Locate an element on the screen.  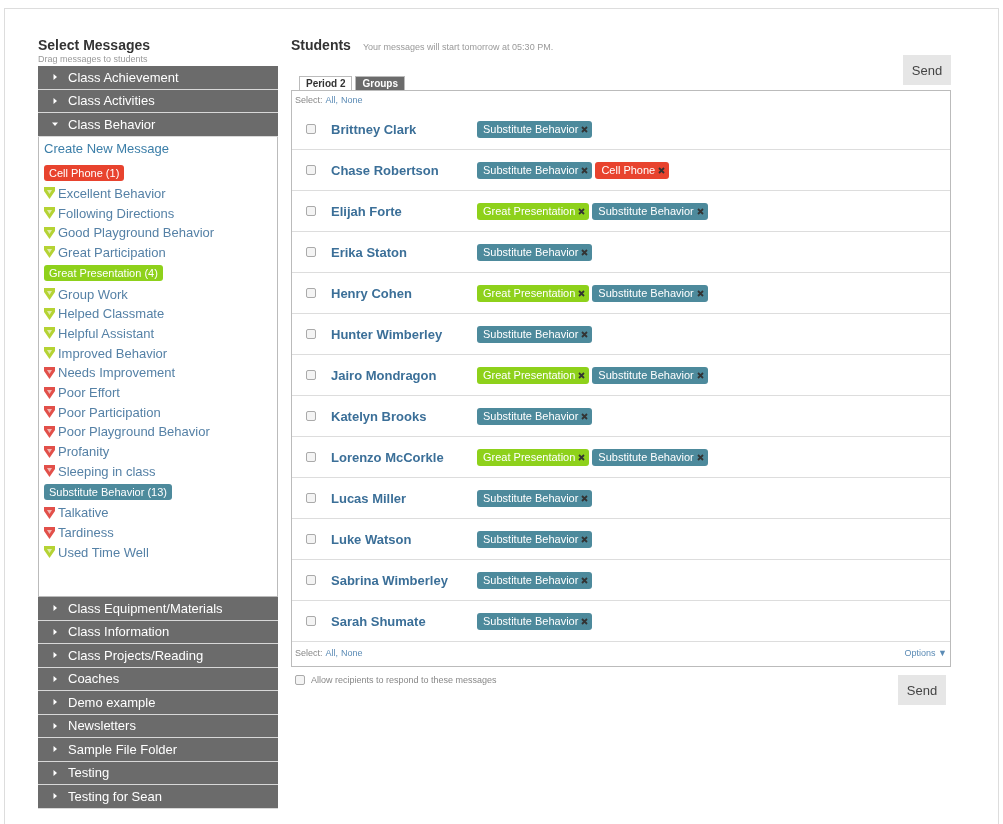
student-name: Jairo Mondragon is located at coordinates (404, 375).